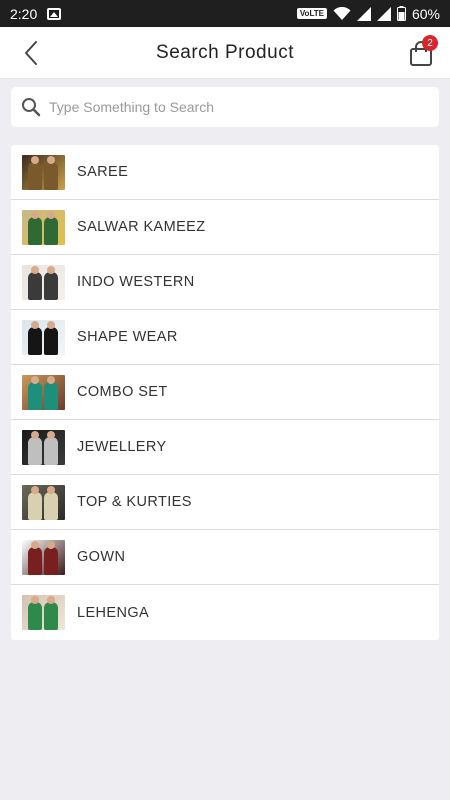 The image size is (450, 800). I want to click on app-header: Search Product 2, so click(225, 53).